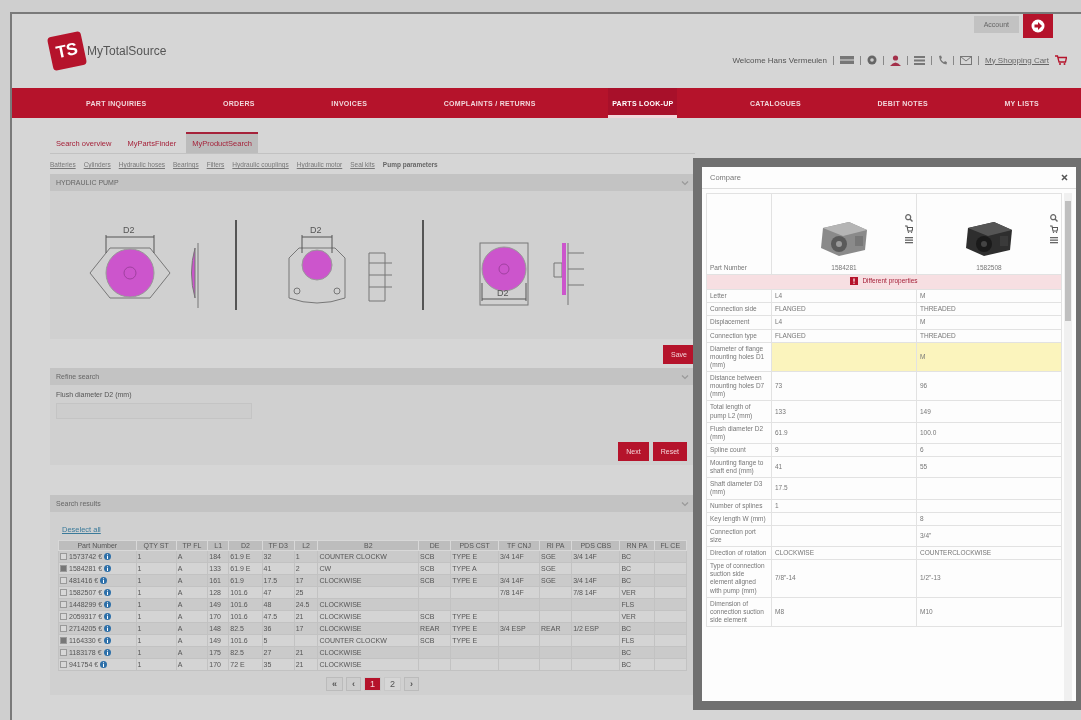 The width and height of the screenshot is (1081, 720). Describe the element at coordinates (392, 684) in the screenshot. I see `page-number: 2` at that location.